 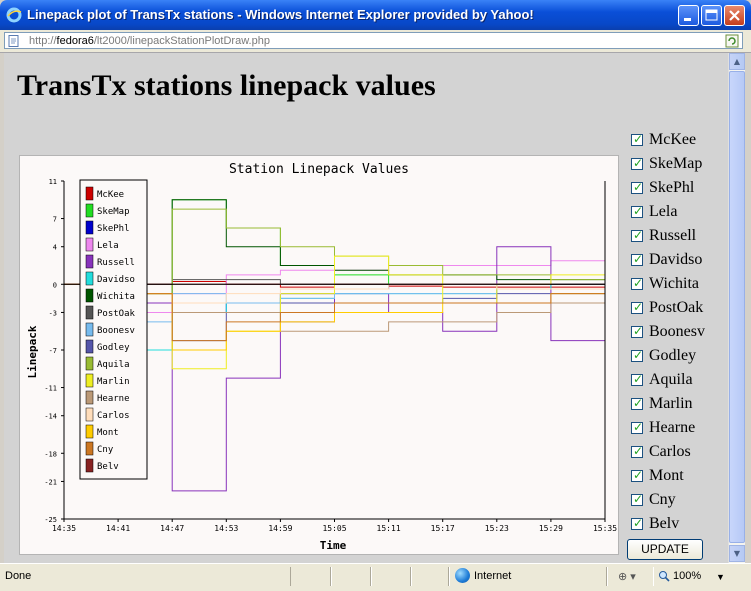 What do you see at coordinates (666, 475) in the screenshot?
I see `checkbox-label: Mont` at bounding box center [666, 475].